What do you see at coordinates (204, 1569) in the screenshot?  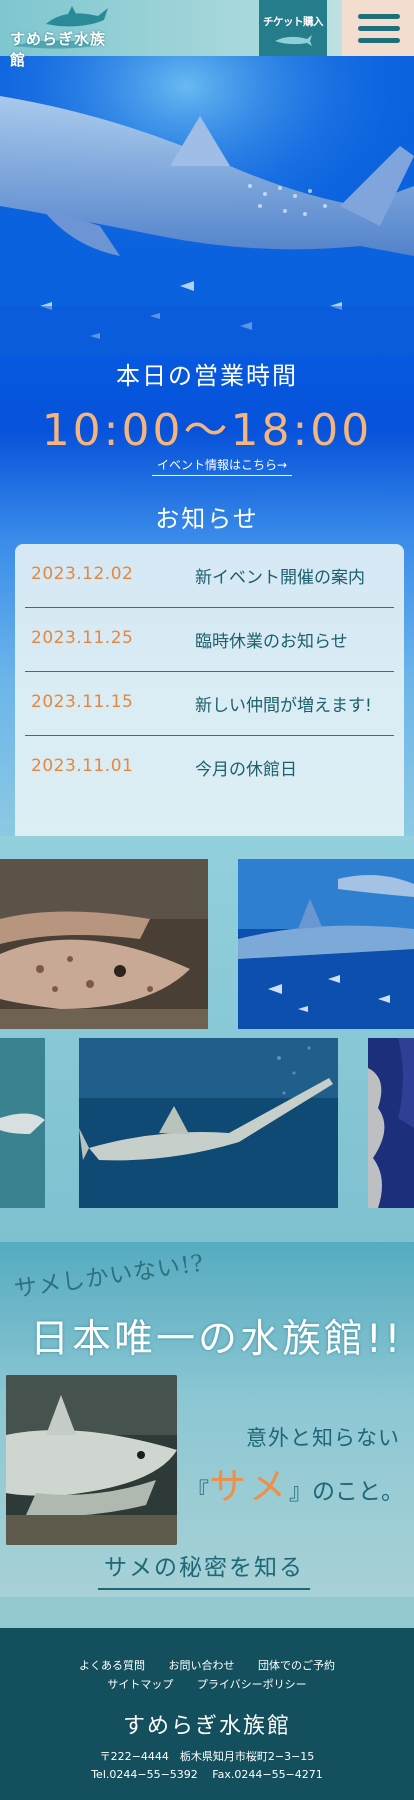 I see `shark-secret-link: サメの秘密を知る` at bounding box center [204, 1569].